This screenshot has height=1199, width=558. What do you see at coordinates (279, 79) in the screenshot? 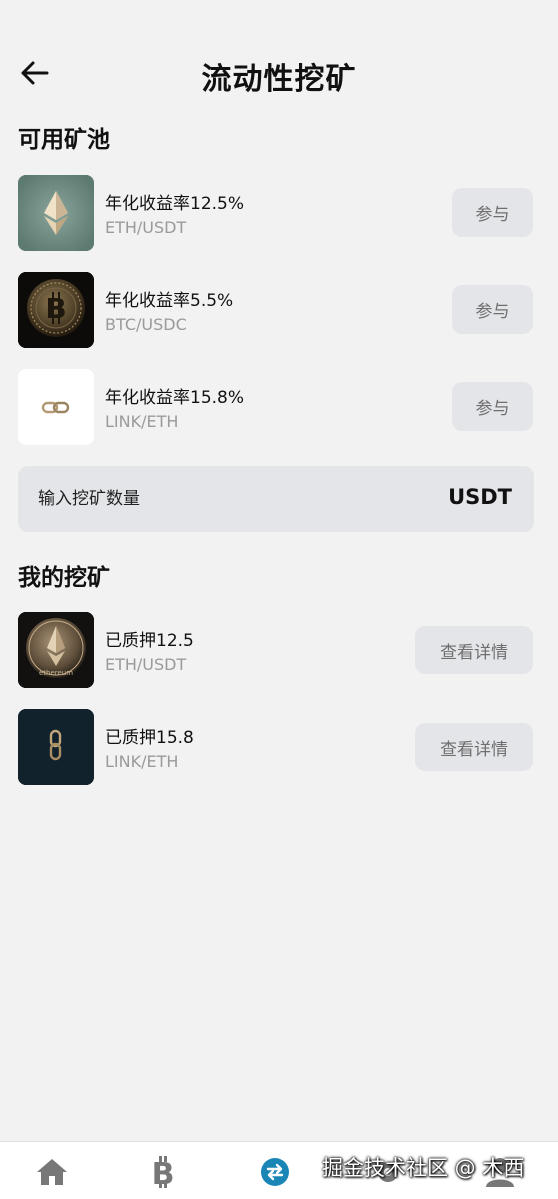
I see `page-title: 流动性挖矿` at bounding box center [279, 79].